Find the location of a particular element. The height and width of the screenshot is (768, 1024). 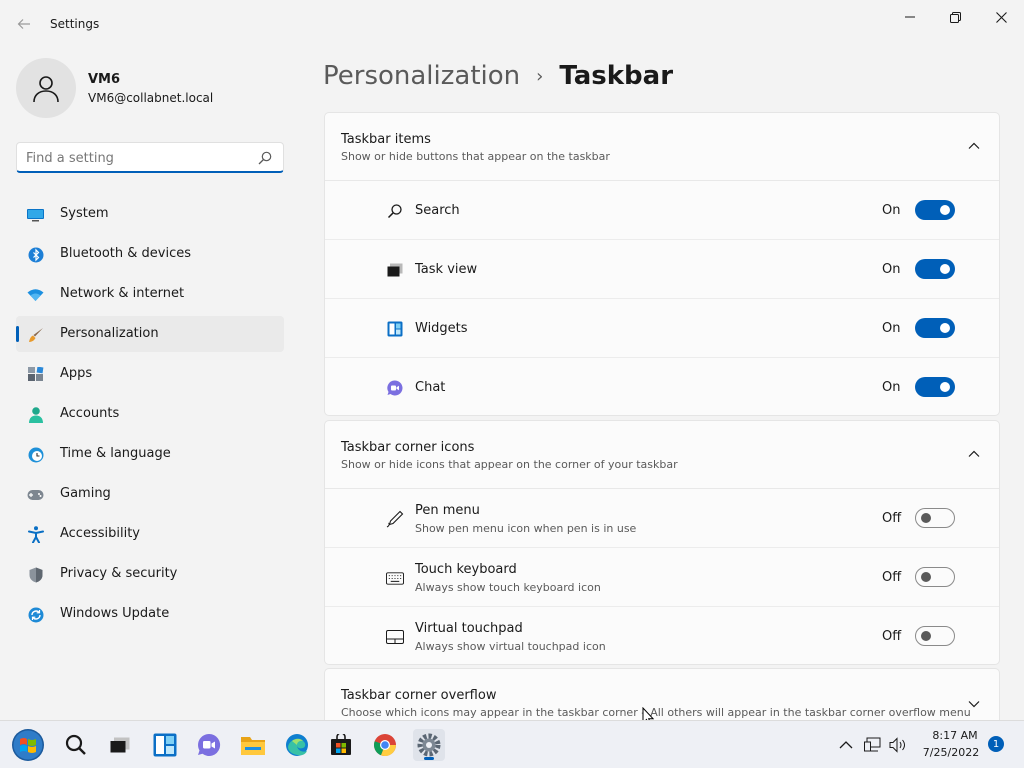

minimize-button is located at coordinates (910, 17).